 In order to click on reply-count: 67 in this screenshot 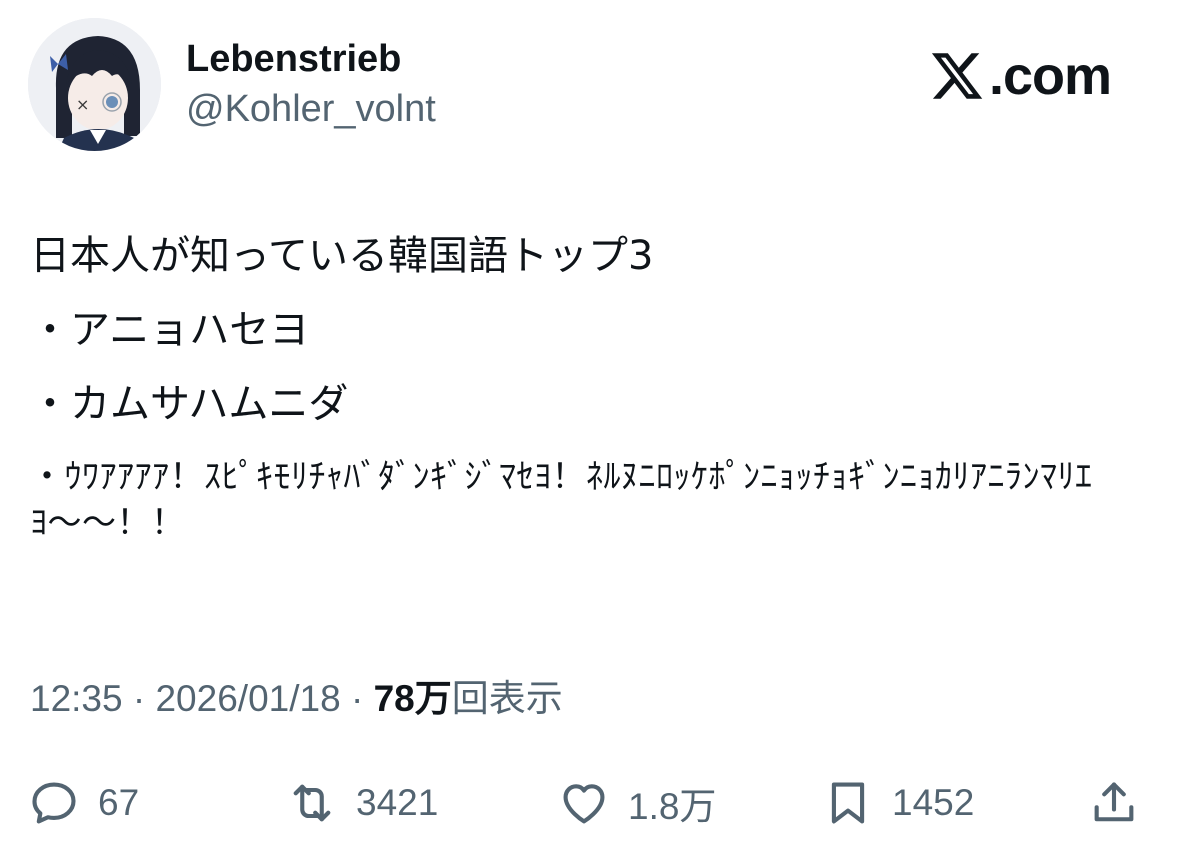, I will do `click(119, 802)`.